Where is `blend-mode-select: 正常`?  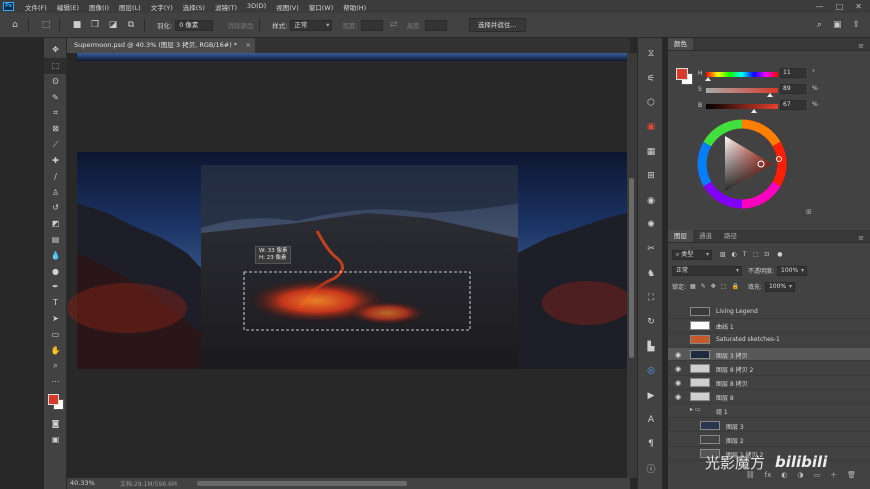
blend-mode-select: 正常 is located at coordinates (707, 270).